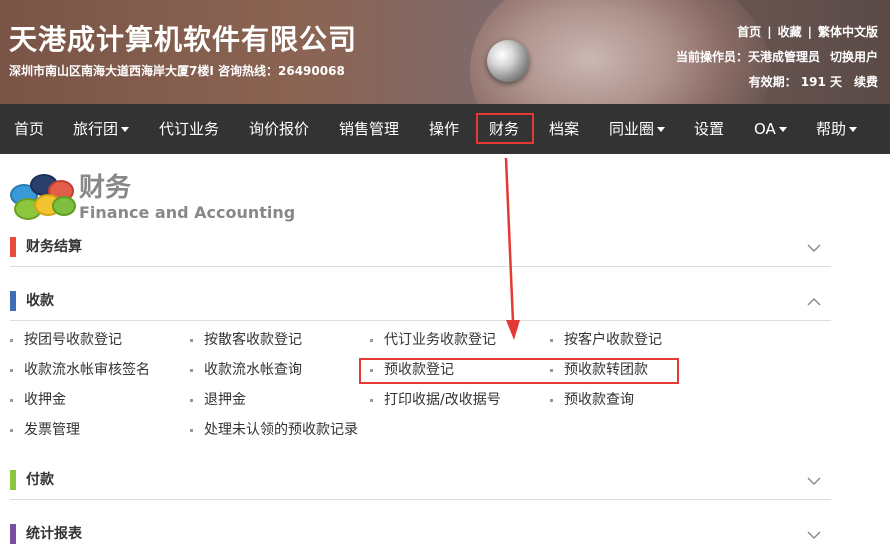 This screenshot has height=549, width=890. I want to click on nav-item-tour-group: 旅行团, so click(101, 129).